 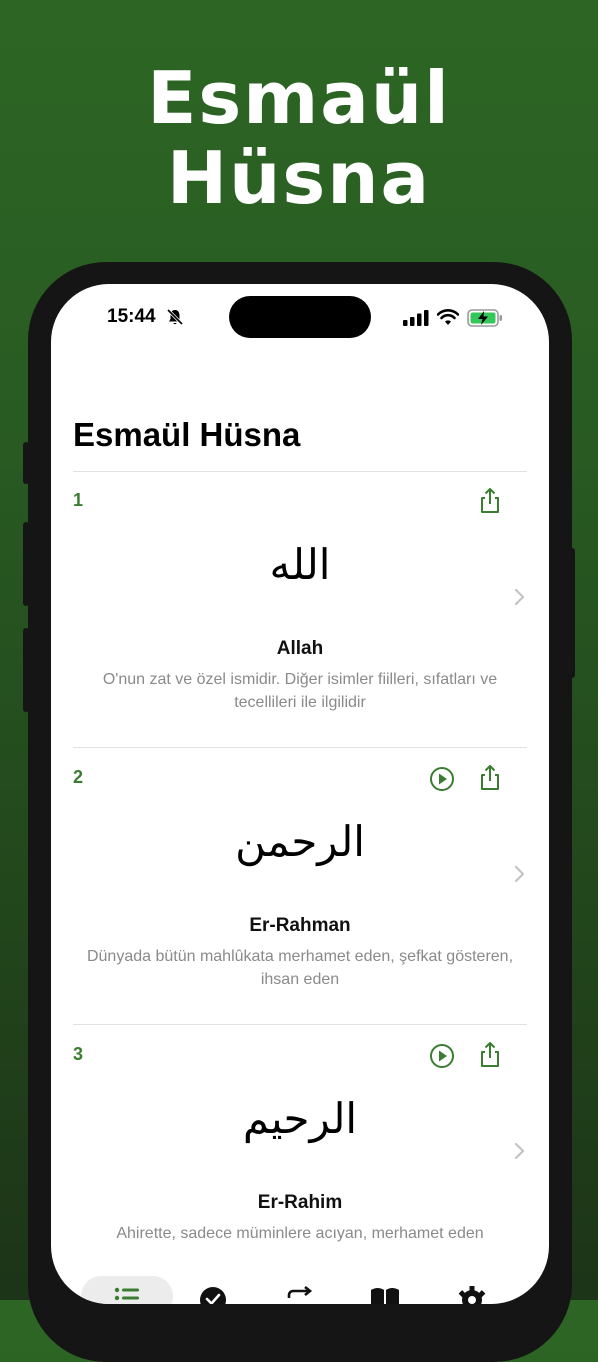 What do you see at coordinates (300, 1295) in the screenshot?
I see `tab-repeat` at bounding box center [300, 1295].